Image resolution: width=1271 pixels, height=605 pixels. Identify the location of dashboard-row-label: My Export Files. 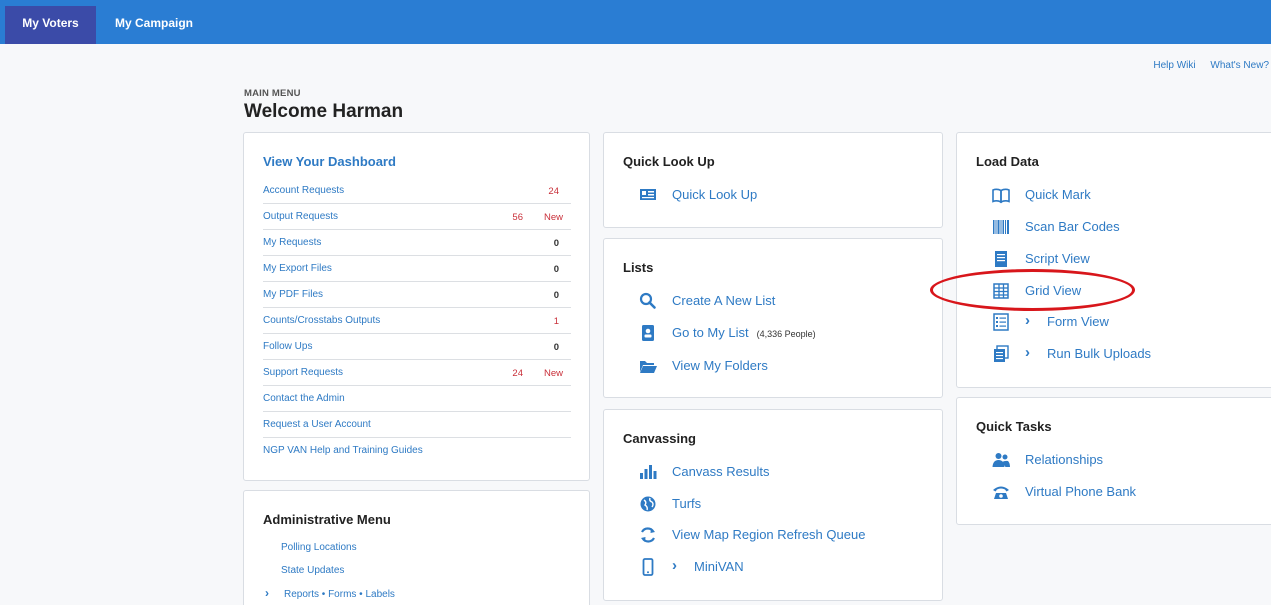
(297, 268).